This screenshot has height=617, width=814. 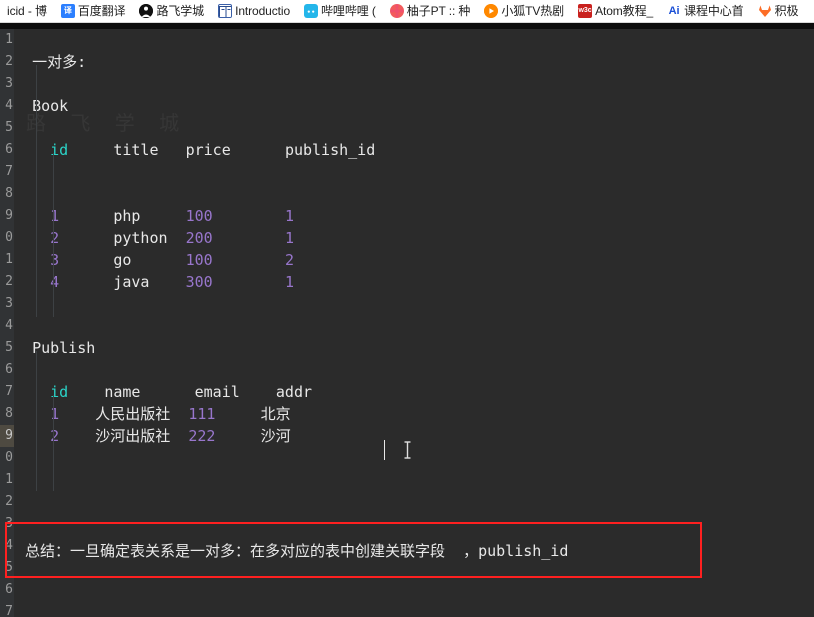 I want to click on code-token: 沙河, so click(x=275, y=436).